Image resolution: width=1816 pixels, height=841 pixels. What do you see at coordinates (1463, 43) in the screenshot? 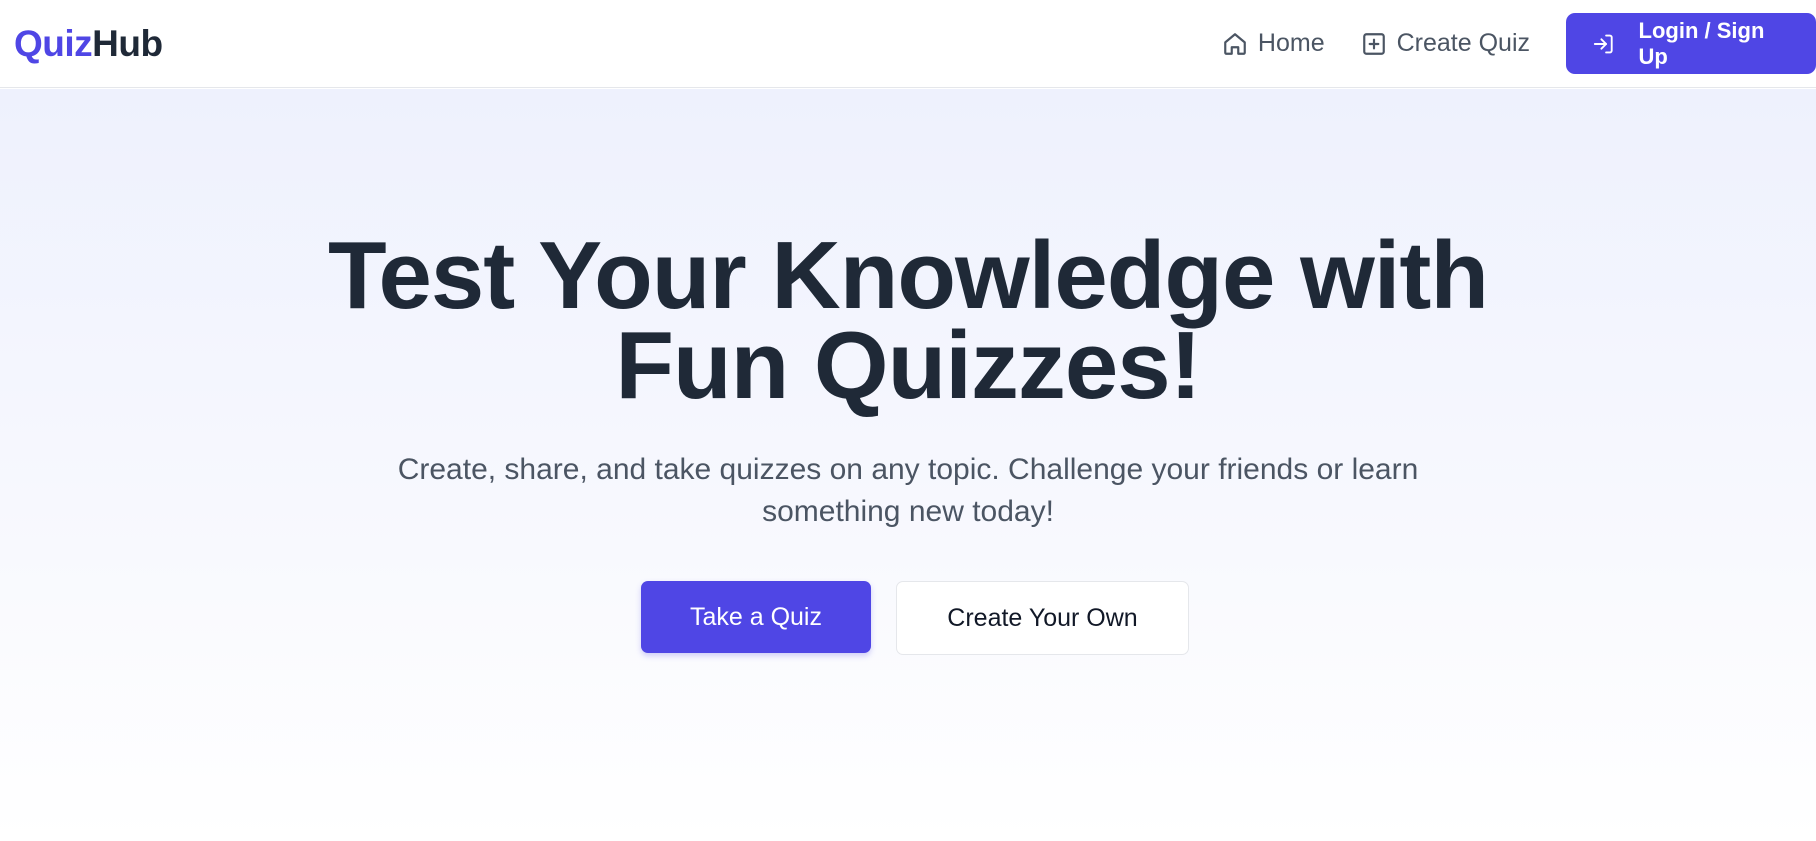
I see `nav-create-quiz-label: Create Quiz` at bounding box center [1463, 43].